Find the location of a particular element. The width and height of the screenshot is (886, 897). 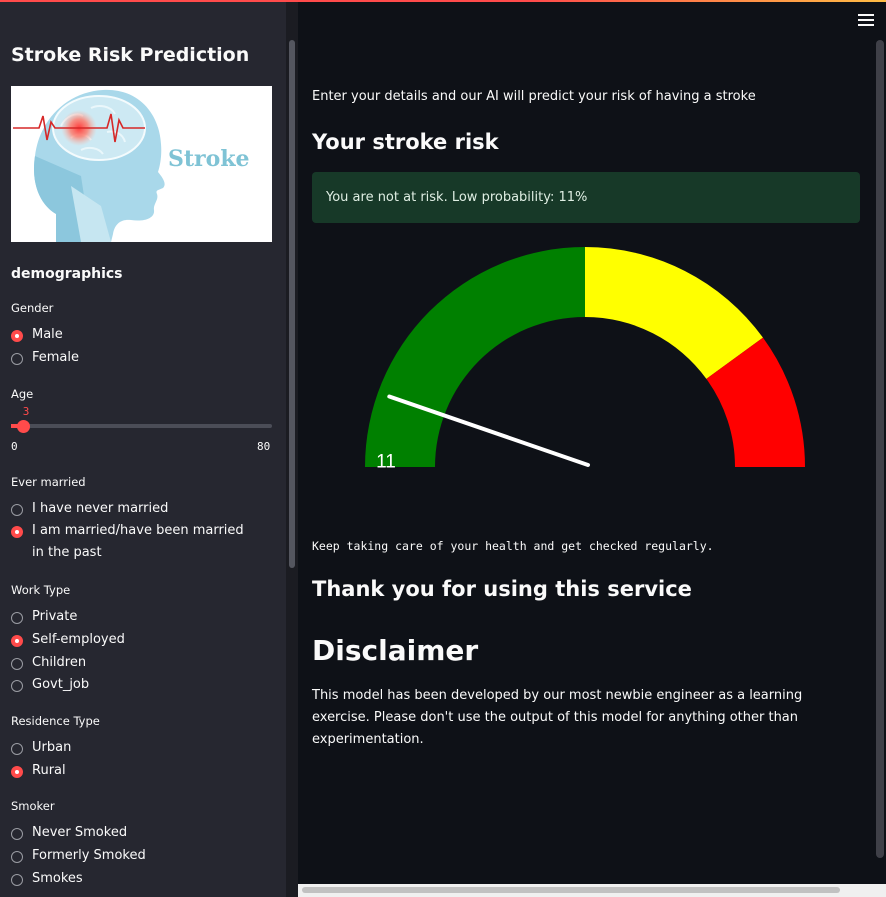

smoker-option-smokes: Smokes is located at coordinates (131, 880).